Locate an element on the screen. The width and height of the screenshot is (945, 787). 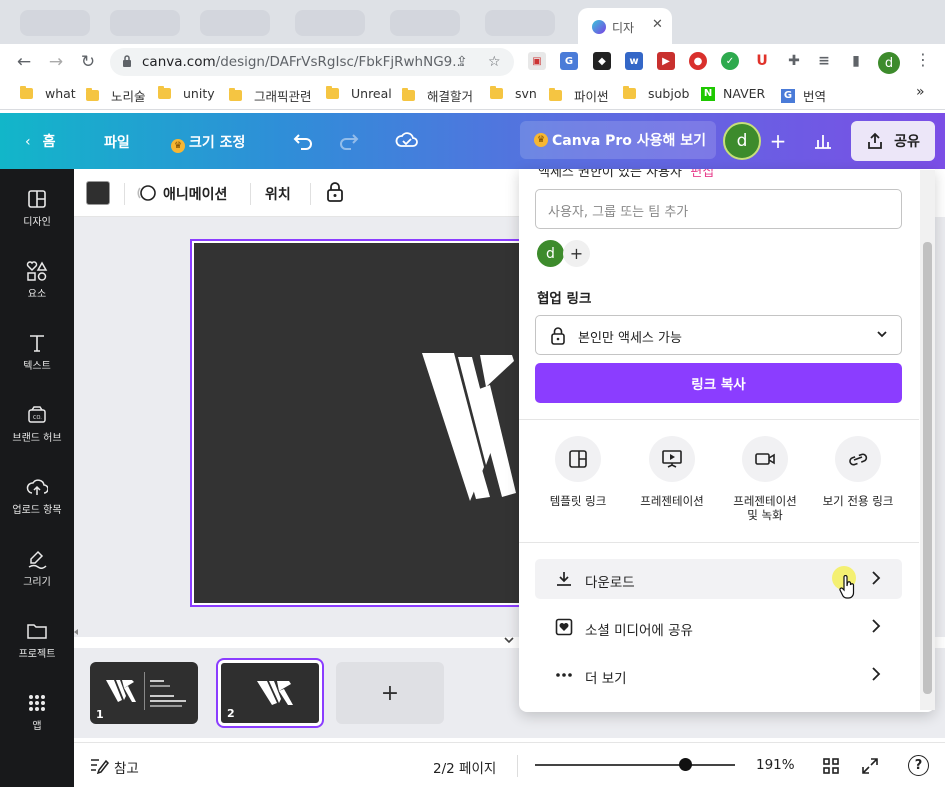
bookmark-item: unity is located at coordinates (186, 93).